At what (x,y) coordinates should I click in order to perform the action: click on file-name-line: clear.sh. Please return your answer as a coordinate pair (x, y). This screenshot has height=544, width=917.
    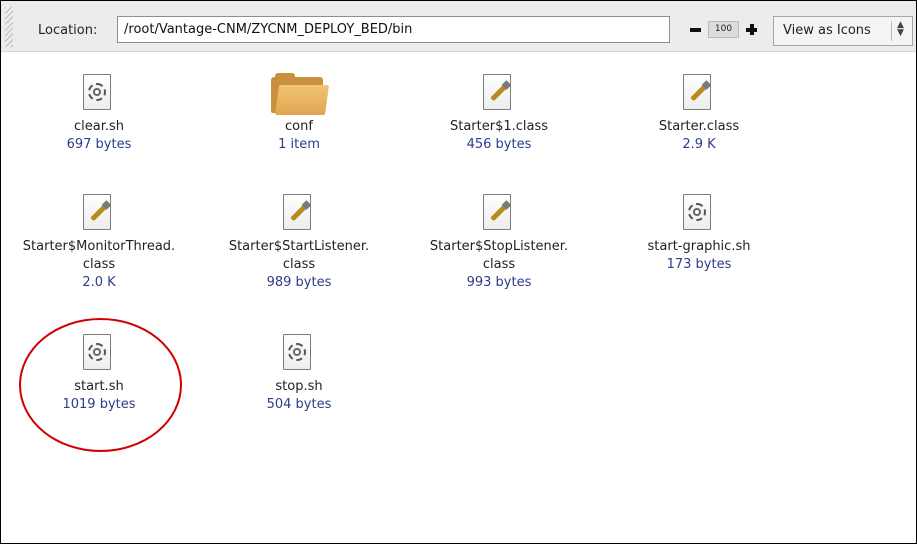
    Looking at the image, I should click on (99, 126).